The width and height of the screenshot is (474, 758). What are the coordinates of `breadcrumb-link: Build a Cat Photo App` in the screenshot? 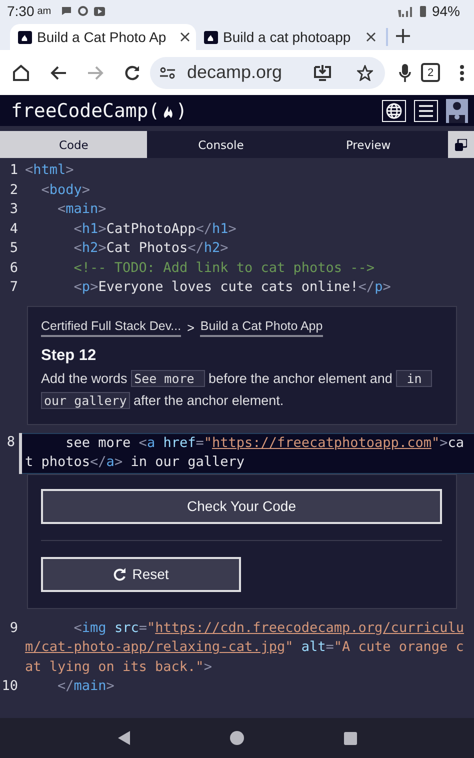 It's located at (261, 327).